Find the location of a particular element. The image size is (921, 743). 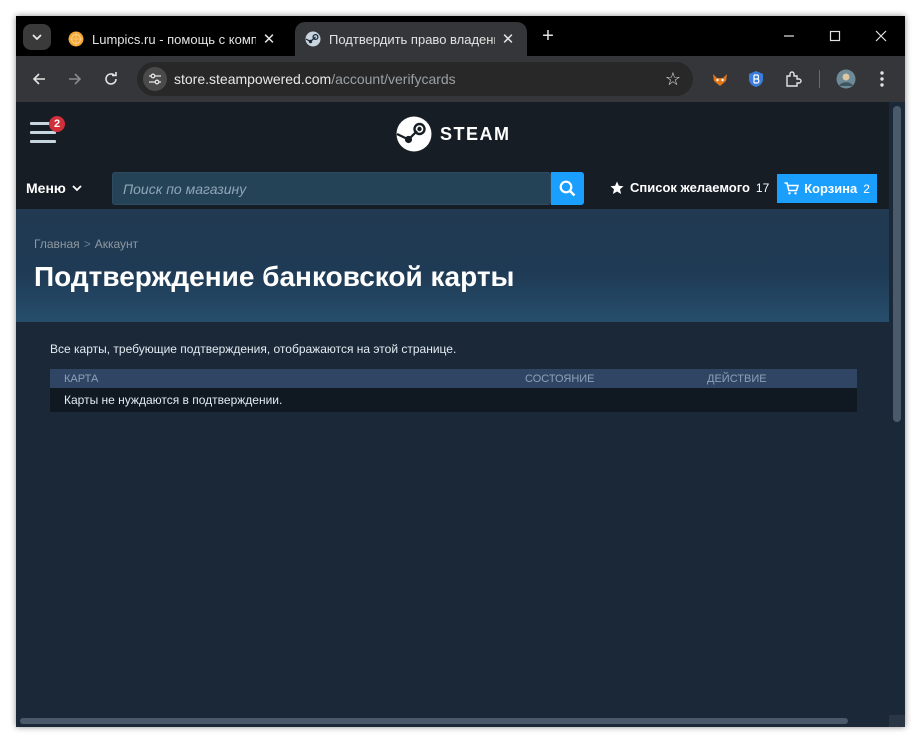

back-button is located at coordinates (39, 79).